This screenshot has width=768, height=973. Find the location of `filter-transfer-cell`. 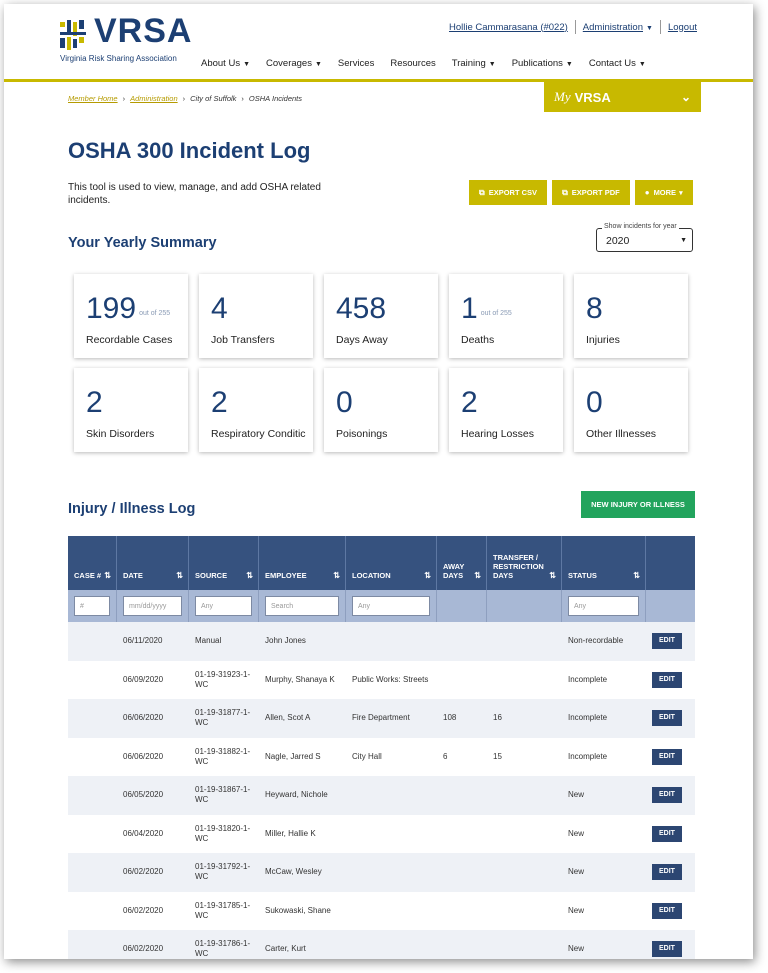

filter-transfer-cell is located at coordinates (524, 606).